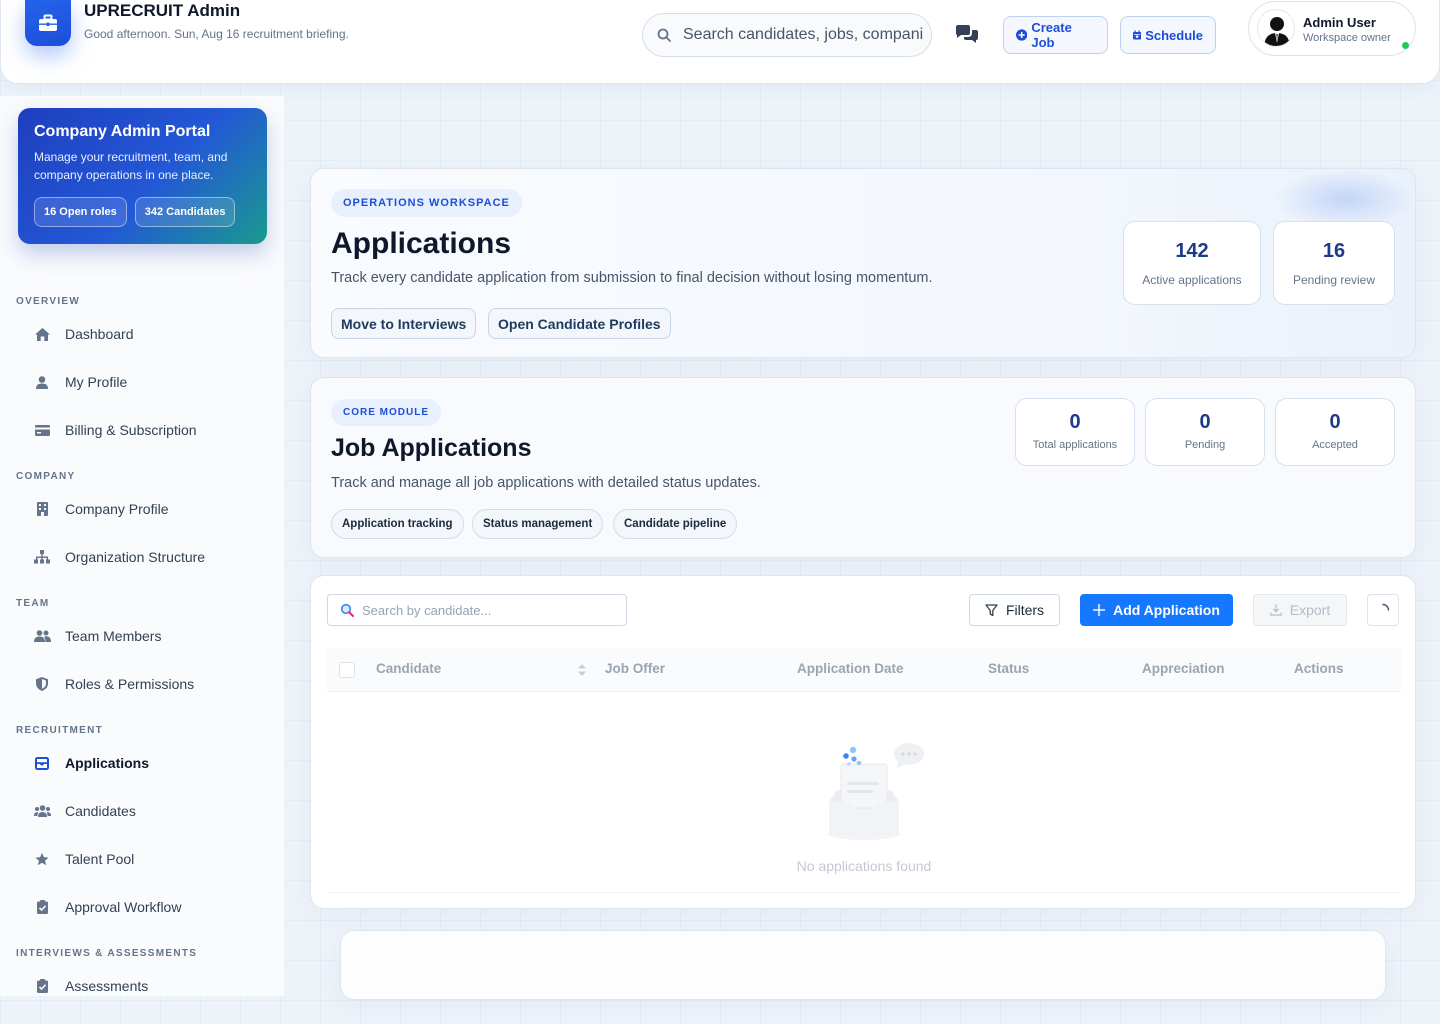 This screenshot has width=1440, height=1024. I want to click on add-application-label: Add Application, so click(1166, 610).